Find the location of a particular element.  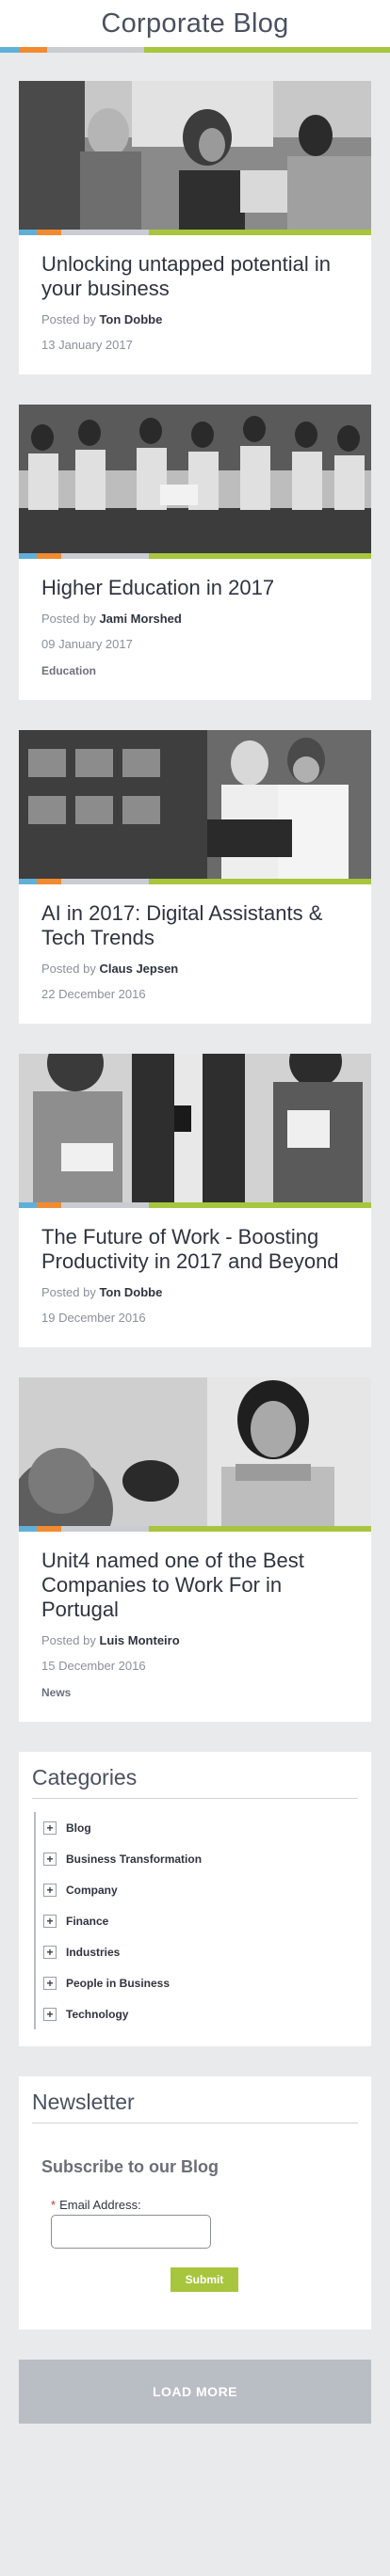

category-label: Blog is located at coordinates (78, 1828).